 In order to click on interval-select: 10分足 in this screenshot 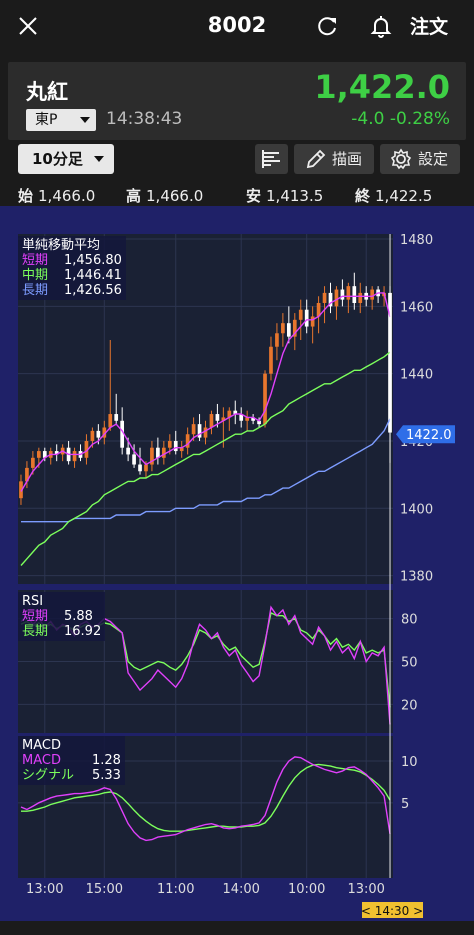, I will do `click(66, 159)`.